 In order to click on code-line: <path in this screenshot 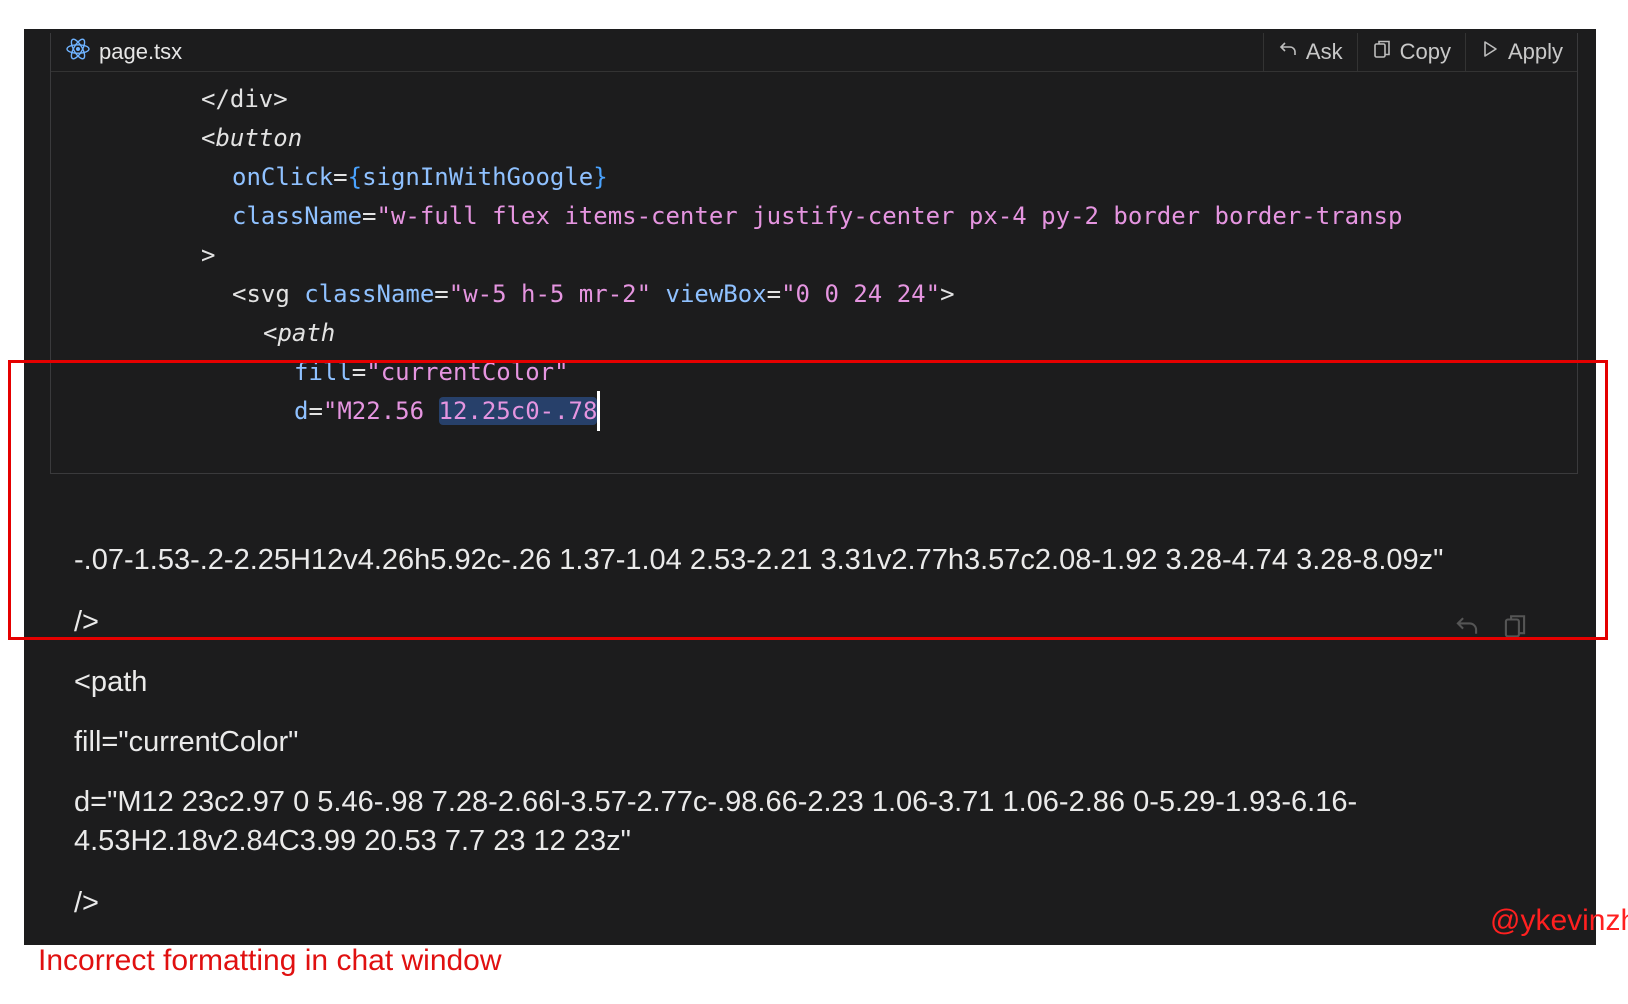, I will do `click(299, 333)`.